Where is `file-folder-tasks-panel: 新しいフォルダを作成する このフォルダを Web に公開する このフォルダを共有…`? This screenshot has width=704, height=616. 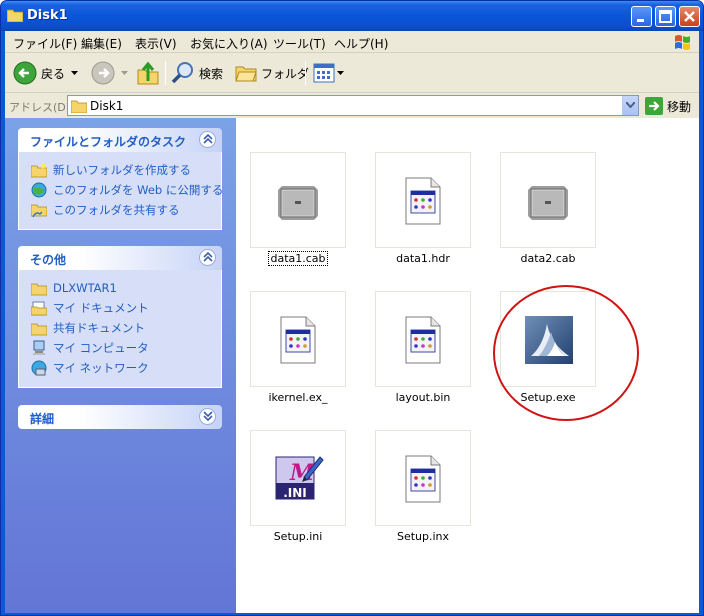 file-folder-tasks-panel: 新しいフォルダを作成する このフォルダを Web に公開する このフォルダを共有… is located at coordinates (120, 191).